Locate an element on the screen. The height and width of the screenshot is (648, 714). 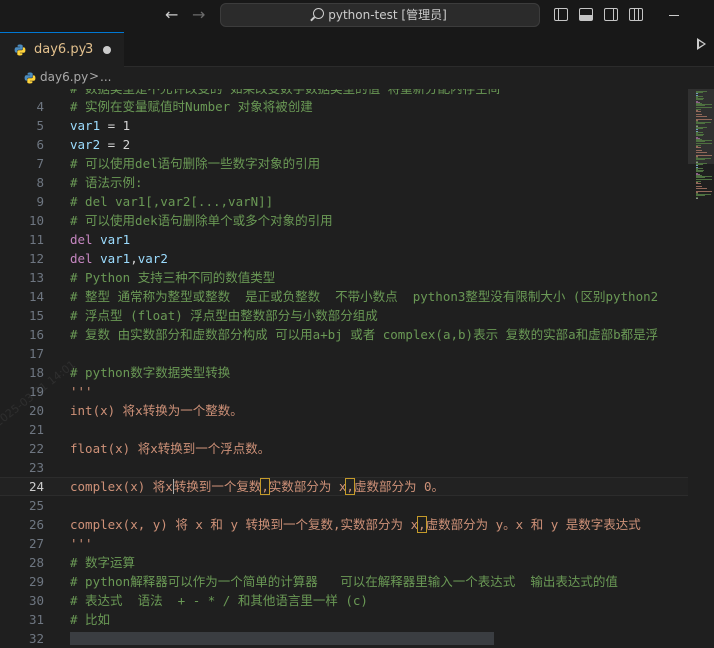
code-line: 25 is located at coordinates (344, 505).